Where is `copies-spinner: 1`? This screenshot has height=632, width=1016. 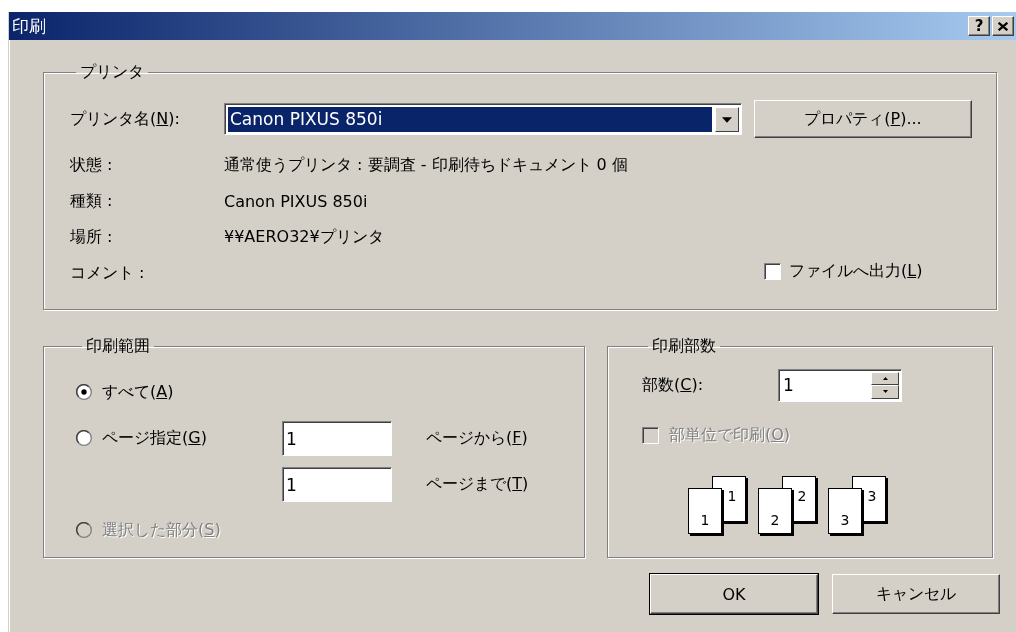 copies-spinner: 1 is located at coordinates (840, 385).